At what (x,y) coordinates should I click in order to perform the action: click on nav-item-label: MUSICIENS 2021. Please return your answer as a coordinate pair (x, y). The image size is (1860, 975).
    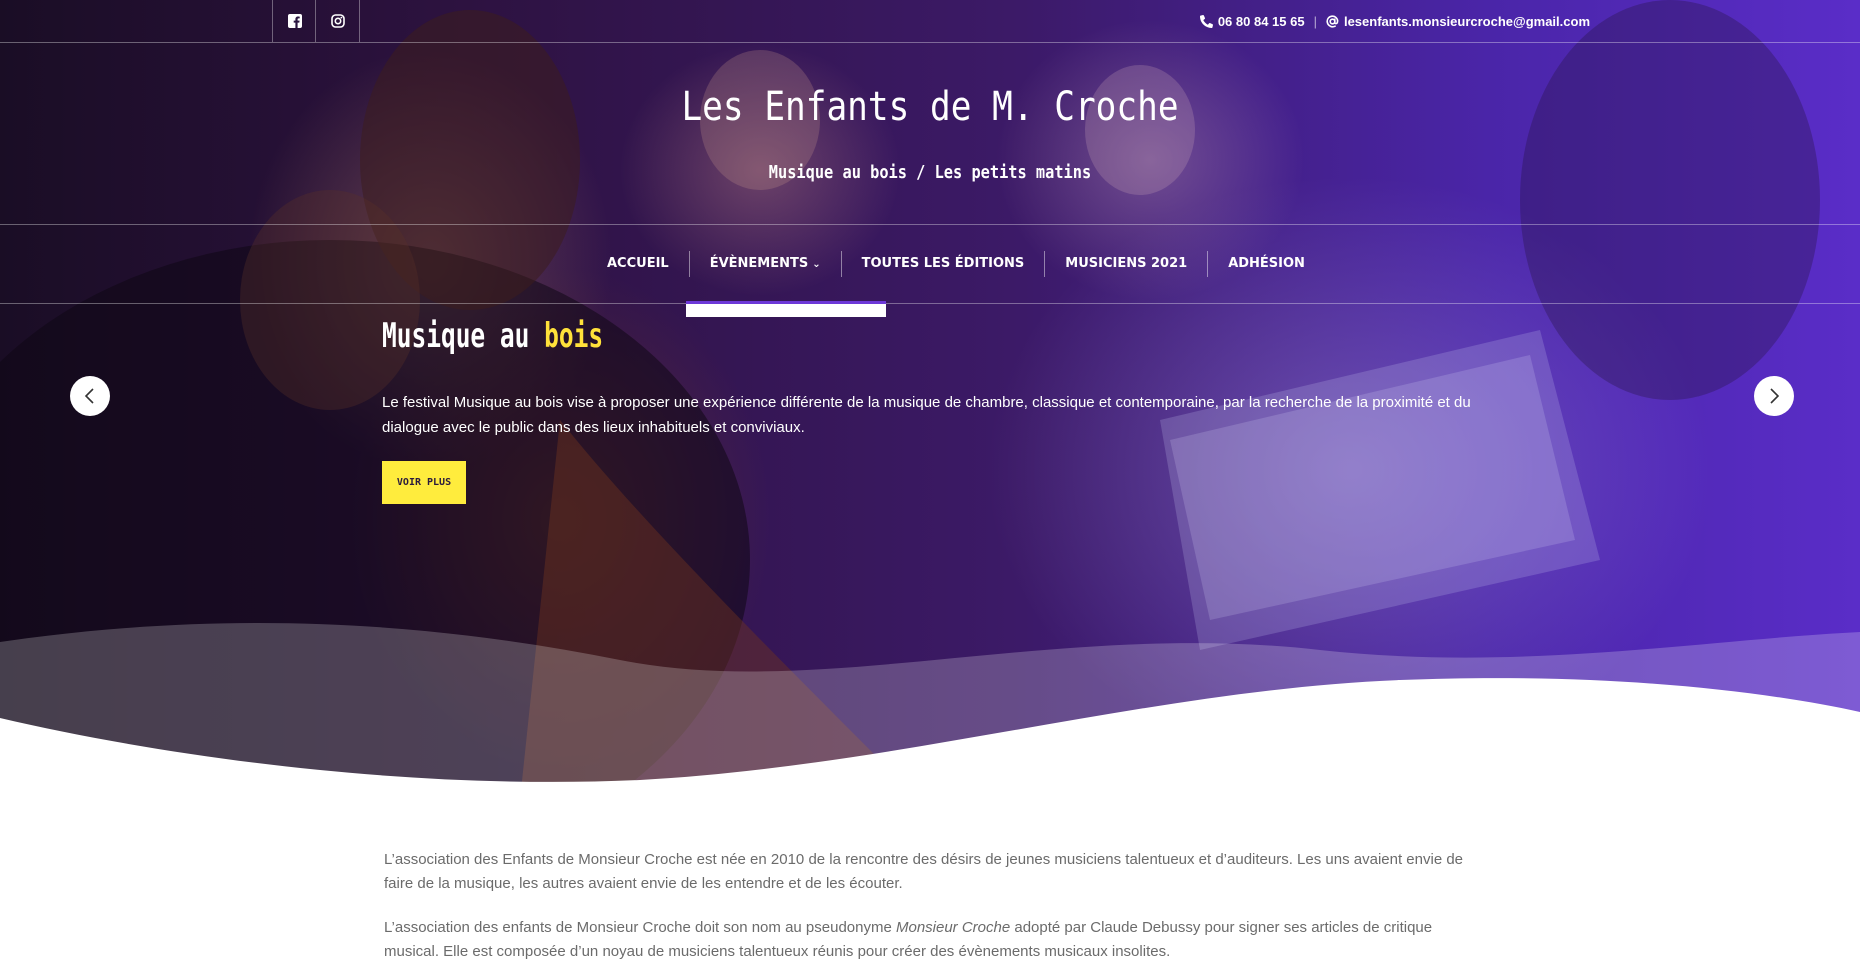
    Looking at the image, I should click on (1126, 263).